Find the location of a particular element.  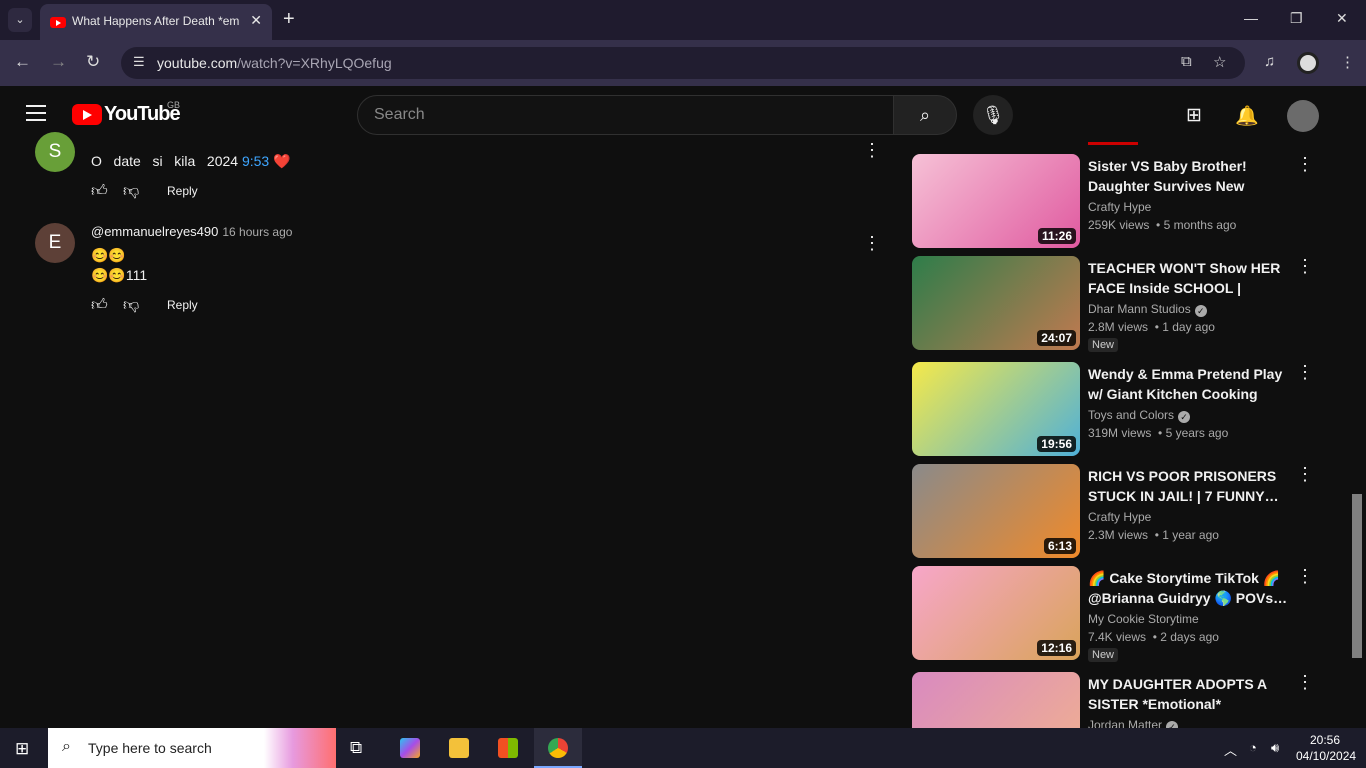

url-text: youtube.com/watch?v=XRhyLQOefug is located at coordinates (274, 63).